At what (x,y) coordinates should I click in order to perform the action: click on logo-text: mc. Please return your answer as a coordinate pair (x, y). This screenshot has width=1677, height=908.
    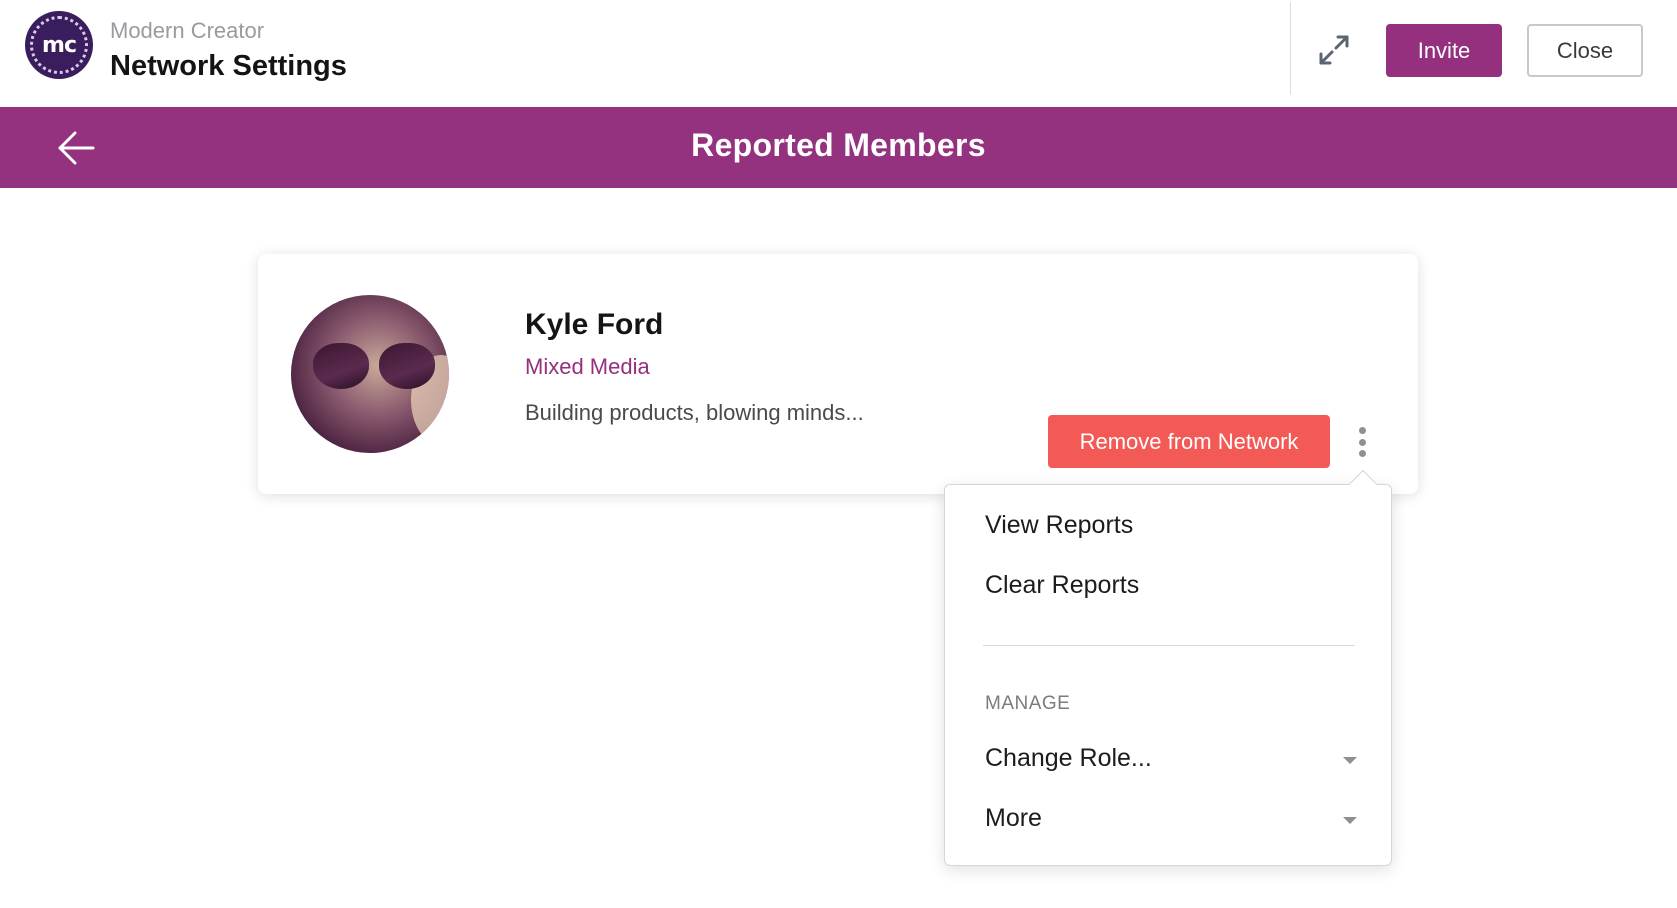
    Looking at the image, I should click on (59, 45).